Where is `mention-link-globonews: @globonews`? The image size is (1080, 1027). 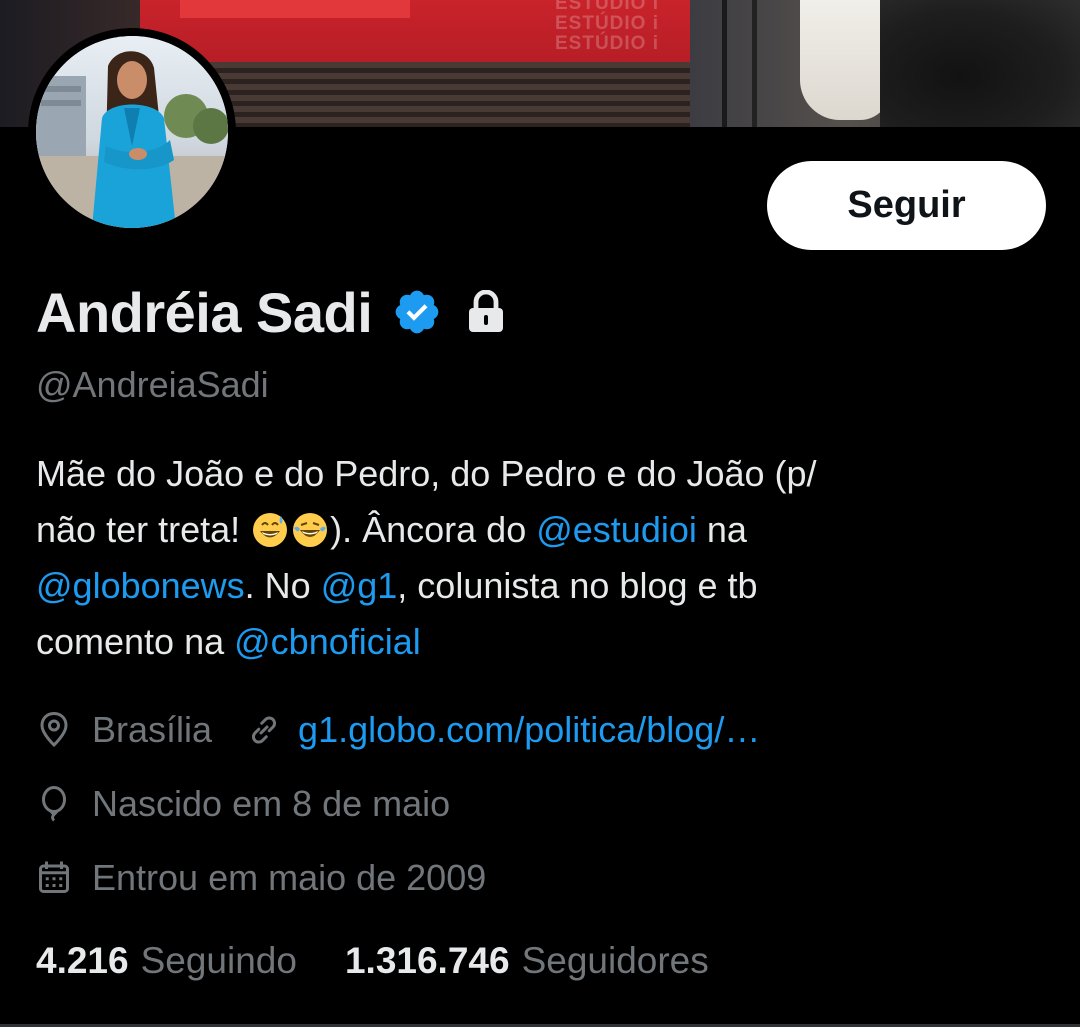 mention-link-globonews: @globonews is located at coordinates (140, 585).